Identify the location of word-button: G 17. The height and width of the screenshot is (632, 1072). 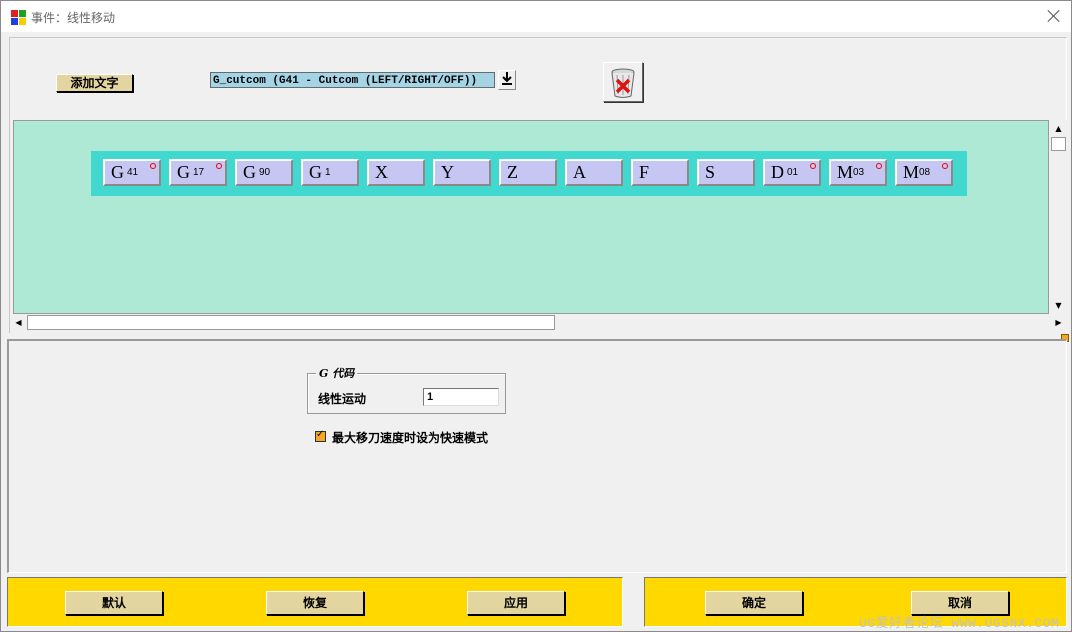
(198, 172).